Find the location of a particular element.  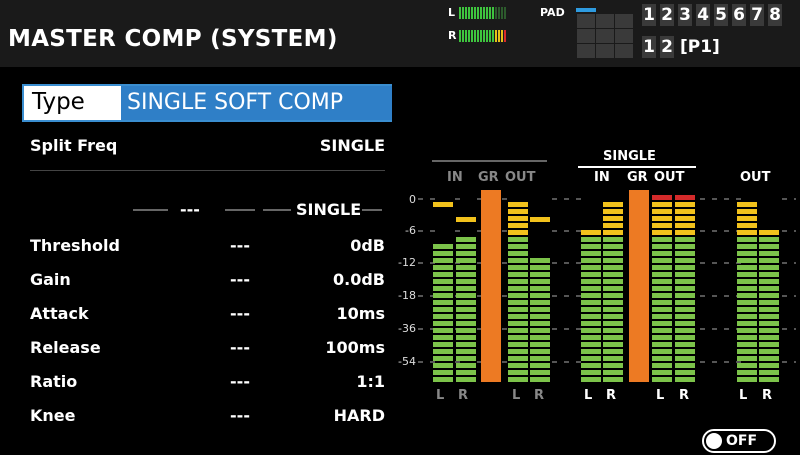

effect-toggle: OFF is located at coordinates (739, 441).